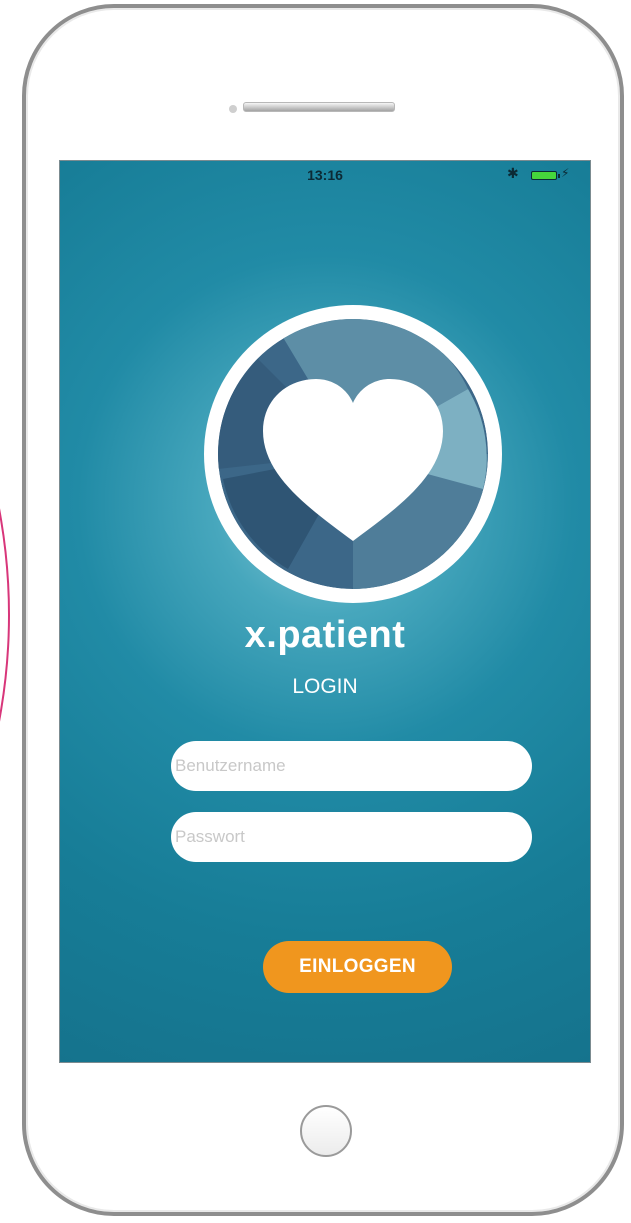  I want to click on username-field, so click(351, 766).